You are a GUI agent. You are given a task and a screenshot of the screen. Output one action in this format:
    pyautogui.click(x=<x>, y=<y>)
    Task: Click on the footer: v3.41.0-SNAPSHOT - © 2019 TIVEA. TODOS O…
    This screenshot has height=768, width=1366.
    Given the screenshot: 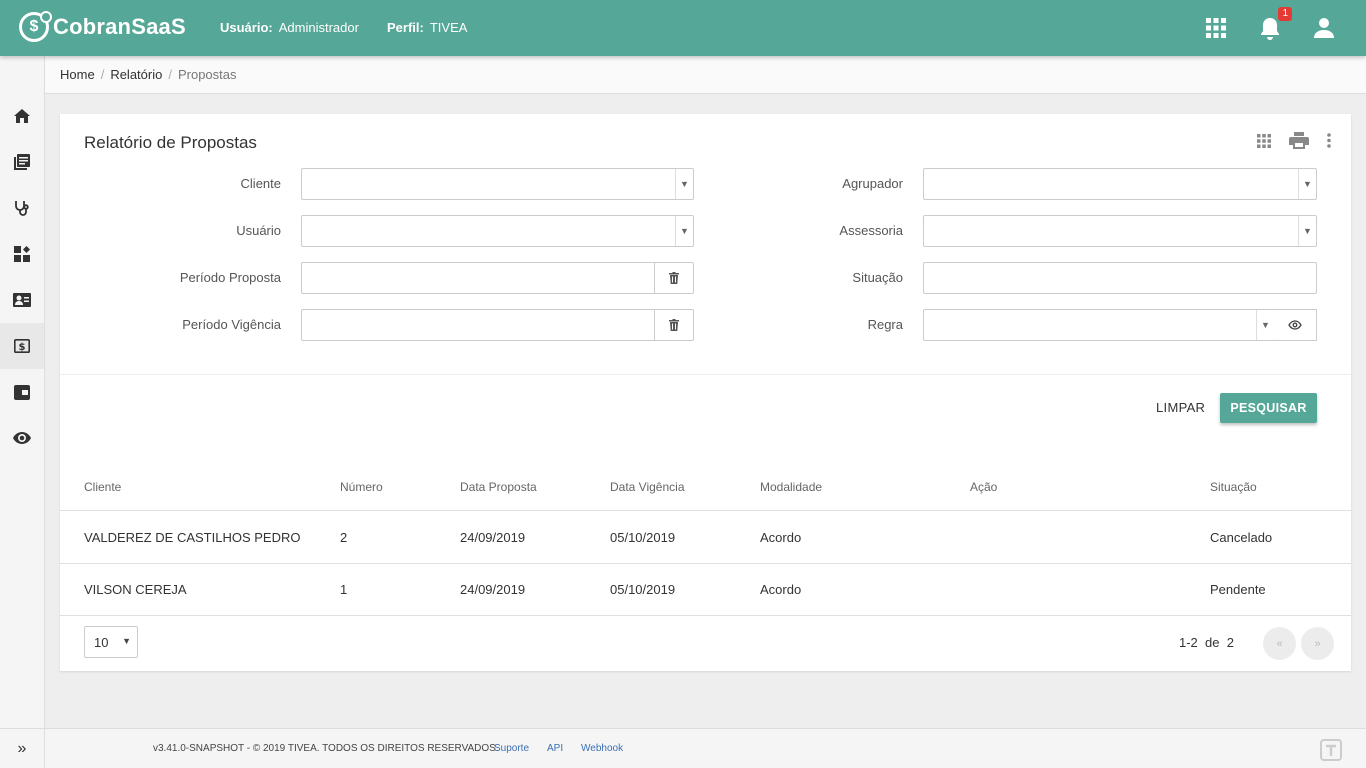 What is the action you would take?
    pyautogui.click(x=705, y=748)
    